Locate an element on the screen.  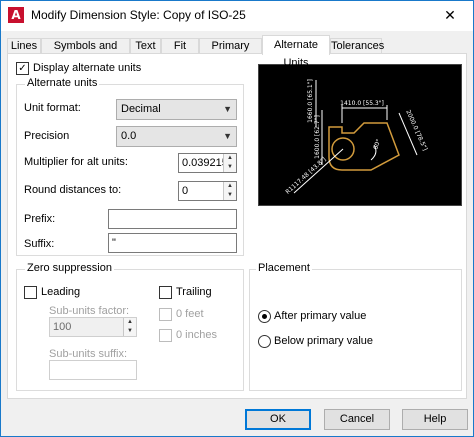
unit-format-value: Decimal is located at coordinates (141, 109).